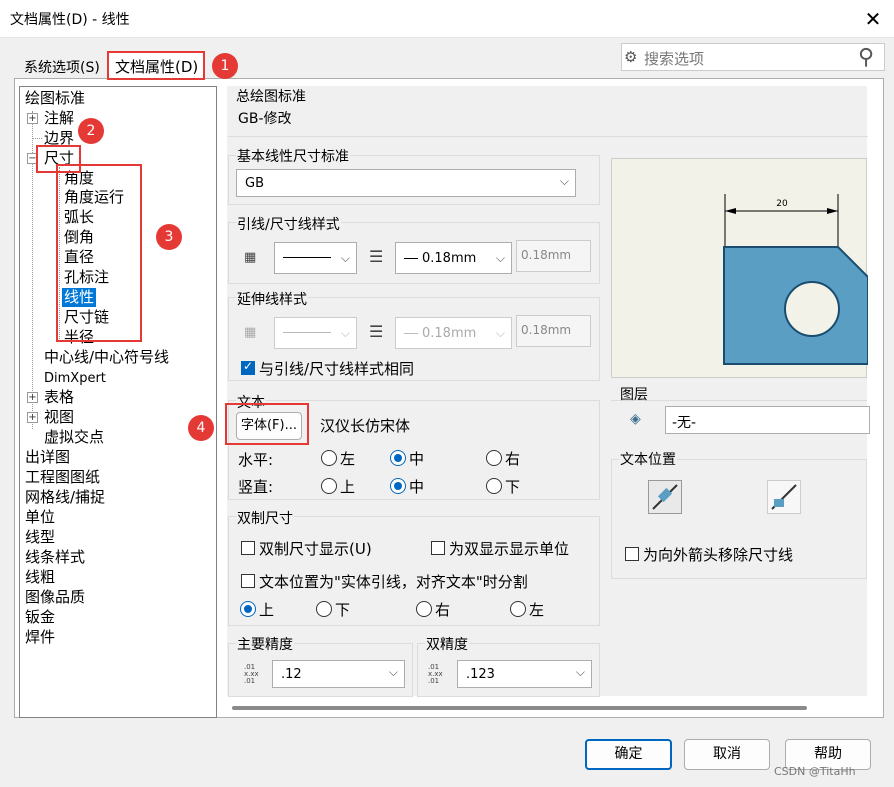 The height and width of the screenshot is (787, 894). What do you see at coordinates (753, 57) in the screenshot?
I see `search-box: ⚙ 搜索选项 ⚲` at bounding box center [753, 57].